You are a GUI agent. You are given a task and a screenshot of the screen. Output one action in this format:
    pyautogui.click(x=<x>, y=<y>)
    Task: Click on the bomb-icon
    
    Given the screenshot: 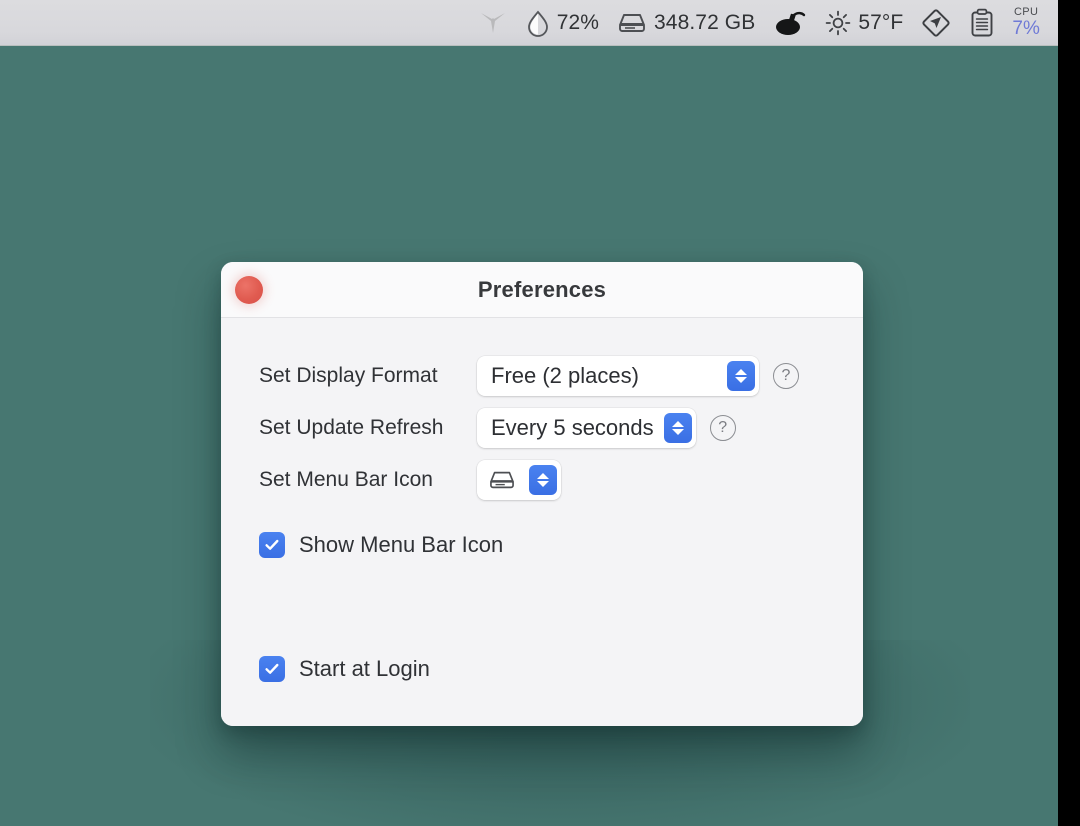 What is the action you would take?
    pyautogui.click(x=790, y=23)
    